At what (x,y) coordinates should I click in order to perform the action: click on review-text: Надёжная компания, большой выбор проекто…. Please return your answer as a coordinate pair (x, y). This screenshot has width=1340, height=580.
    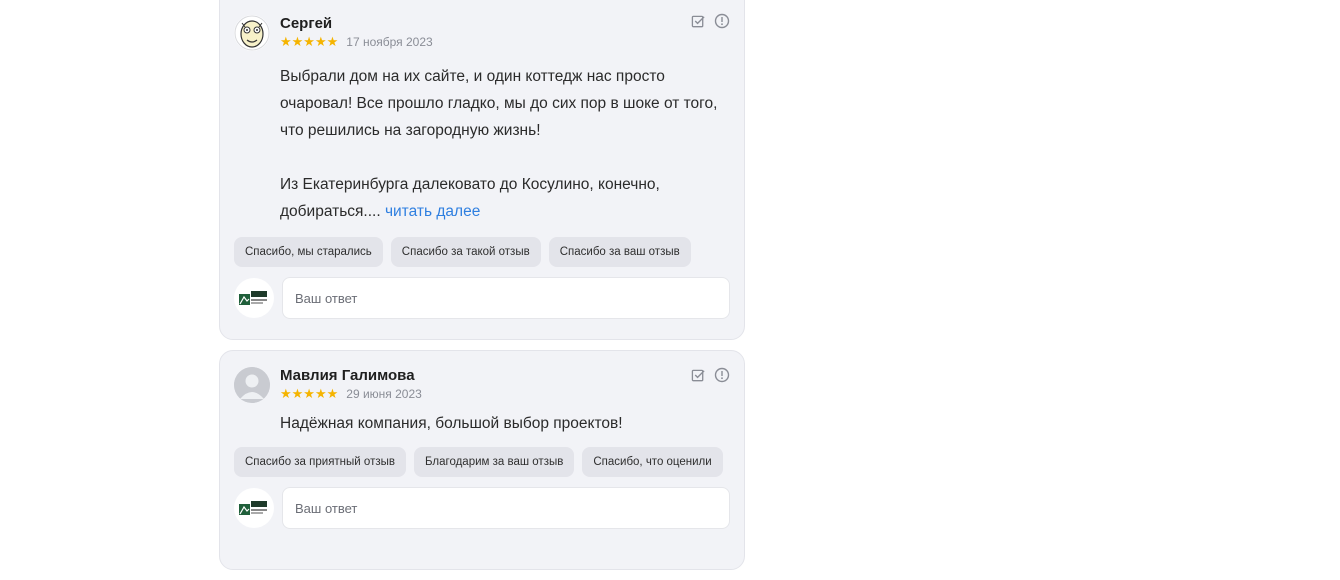
    Looking at the image, I should click on (451, 423).